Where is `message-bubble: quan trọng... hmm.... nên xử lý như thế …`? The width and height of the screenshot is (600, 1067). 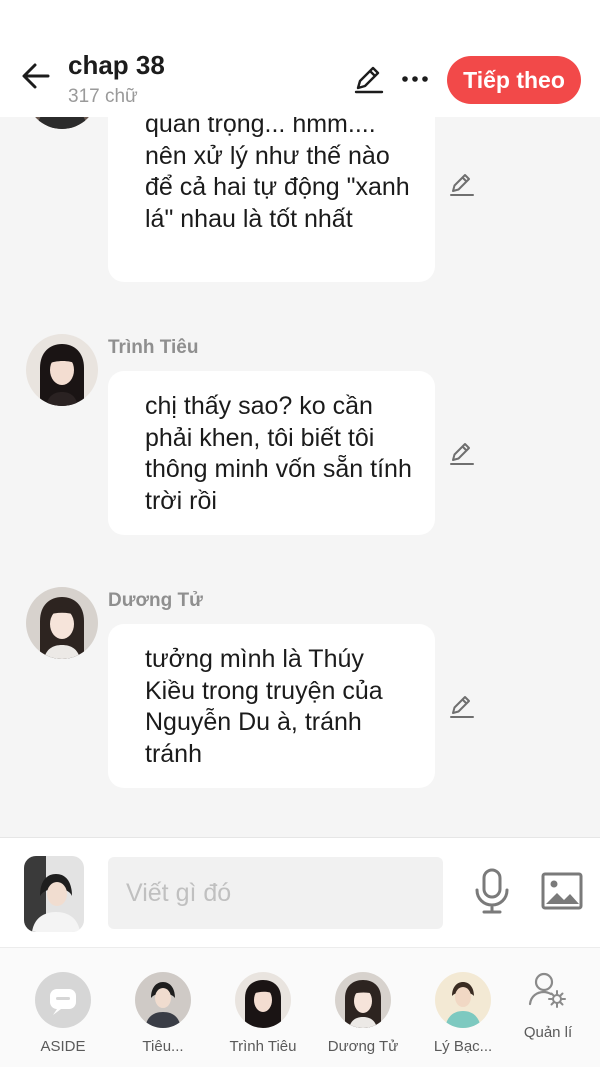
message-bubble: quan trọng... hmm.... nên xử lý như thế … is located at coordinates (271, 199).